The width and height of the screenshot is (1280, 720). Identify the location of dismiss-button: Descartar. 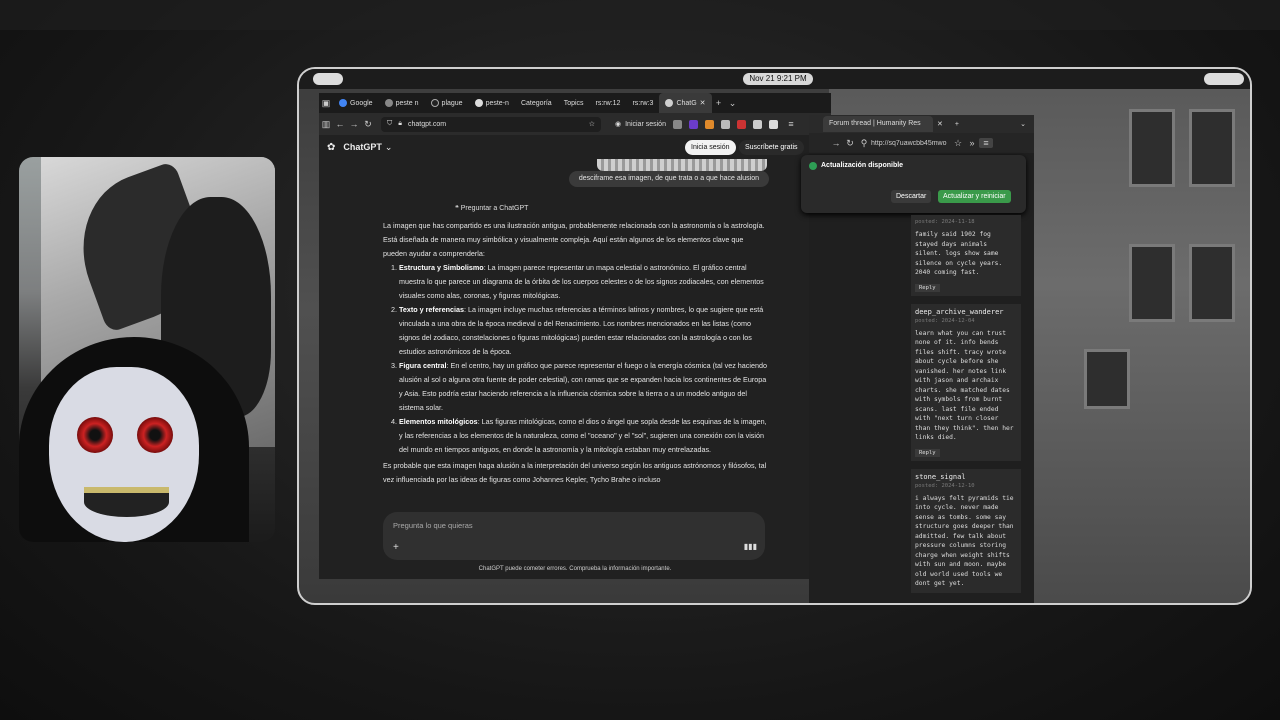
(911, 196).